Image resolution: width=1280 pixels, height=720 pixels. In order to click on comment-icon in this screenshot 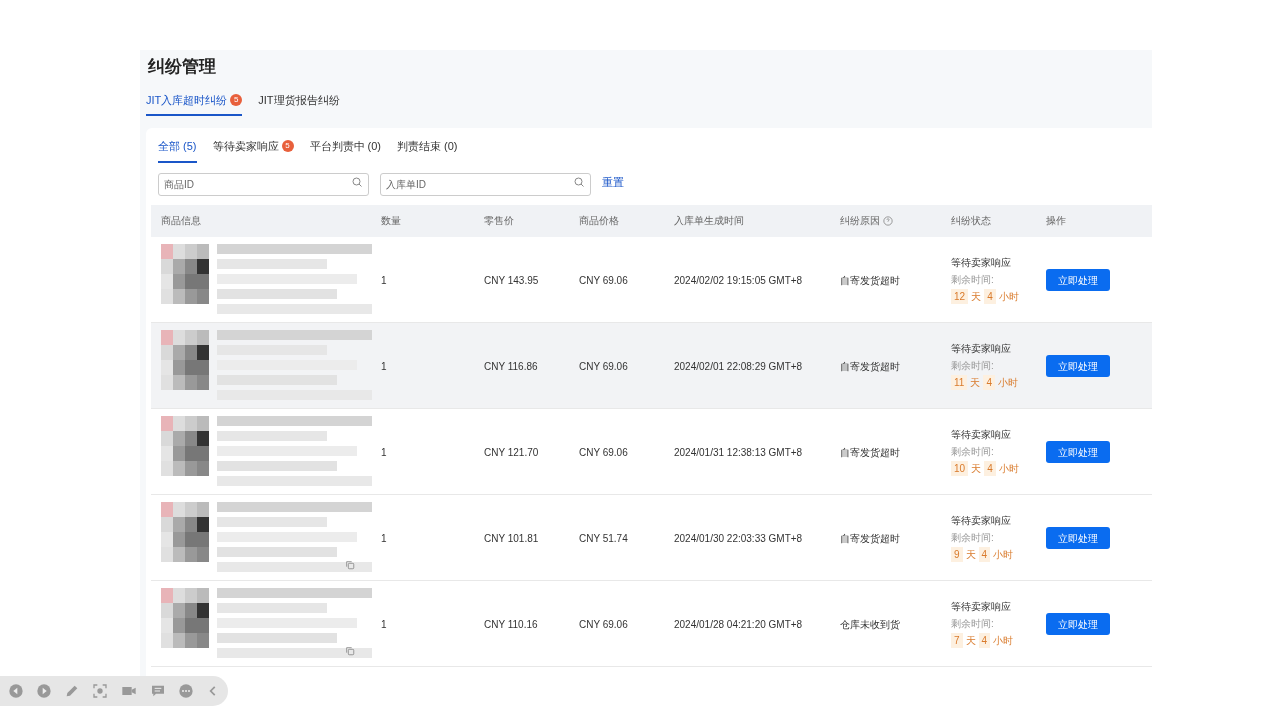, I will do `click(158, 691)`.